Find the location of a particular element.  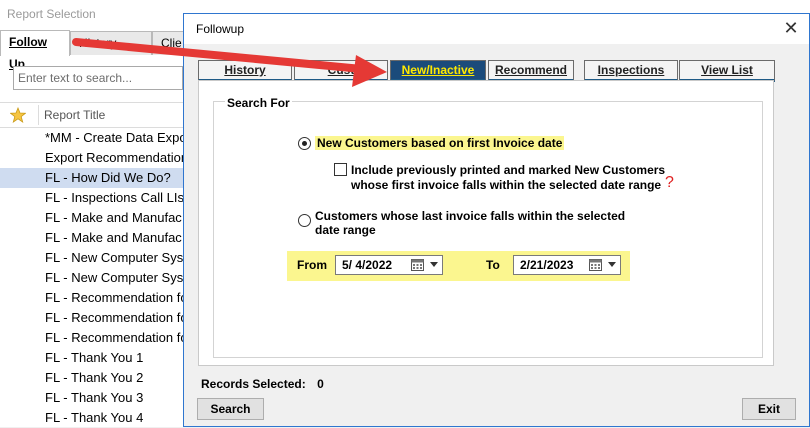

report-list-item-label: Export Recommendation is located at coordinates (117, 157).